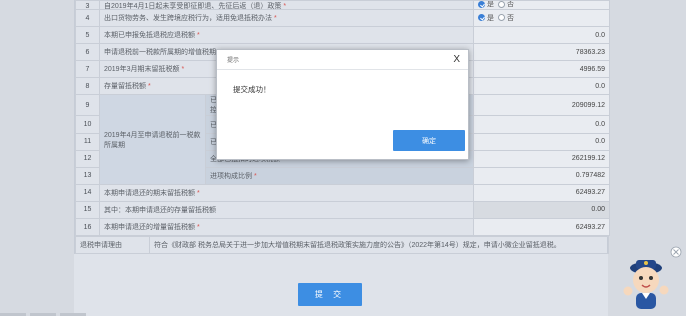 The width and height of the screenshot is (686, 316). What do you see at coordinates (541, 210) in the screenshot?
I see `row-value: 0.00` at bounding box center [541, 210].